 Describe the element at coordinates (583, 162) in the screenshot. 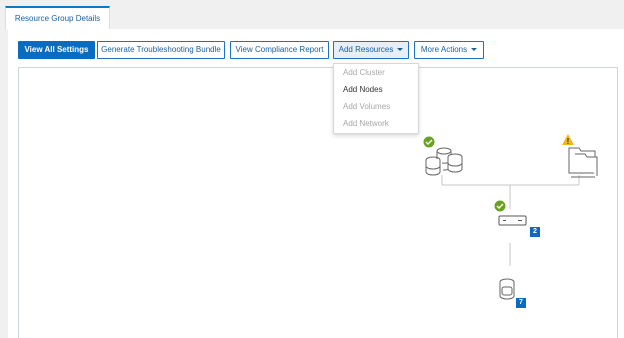

I see `network-folder-icon` at that location.